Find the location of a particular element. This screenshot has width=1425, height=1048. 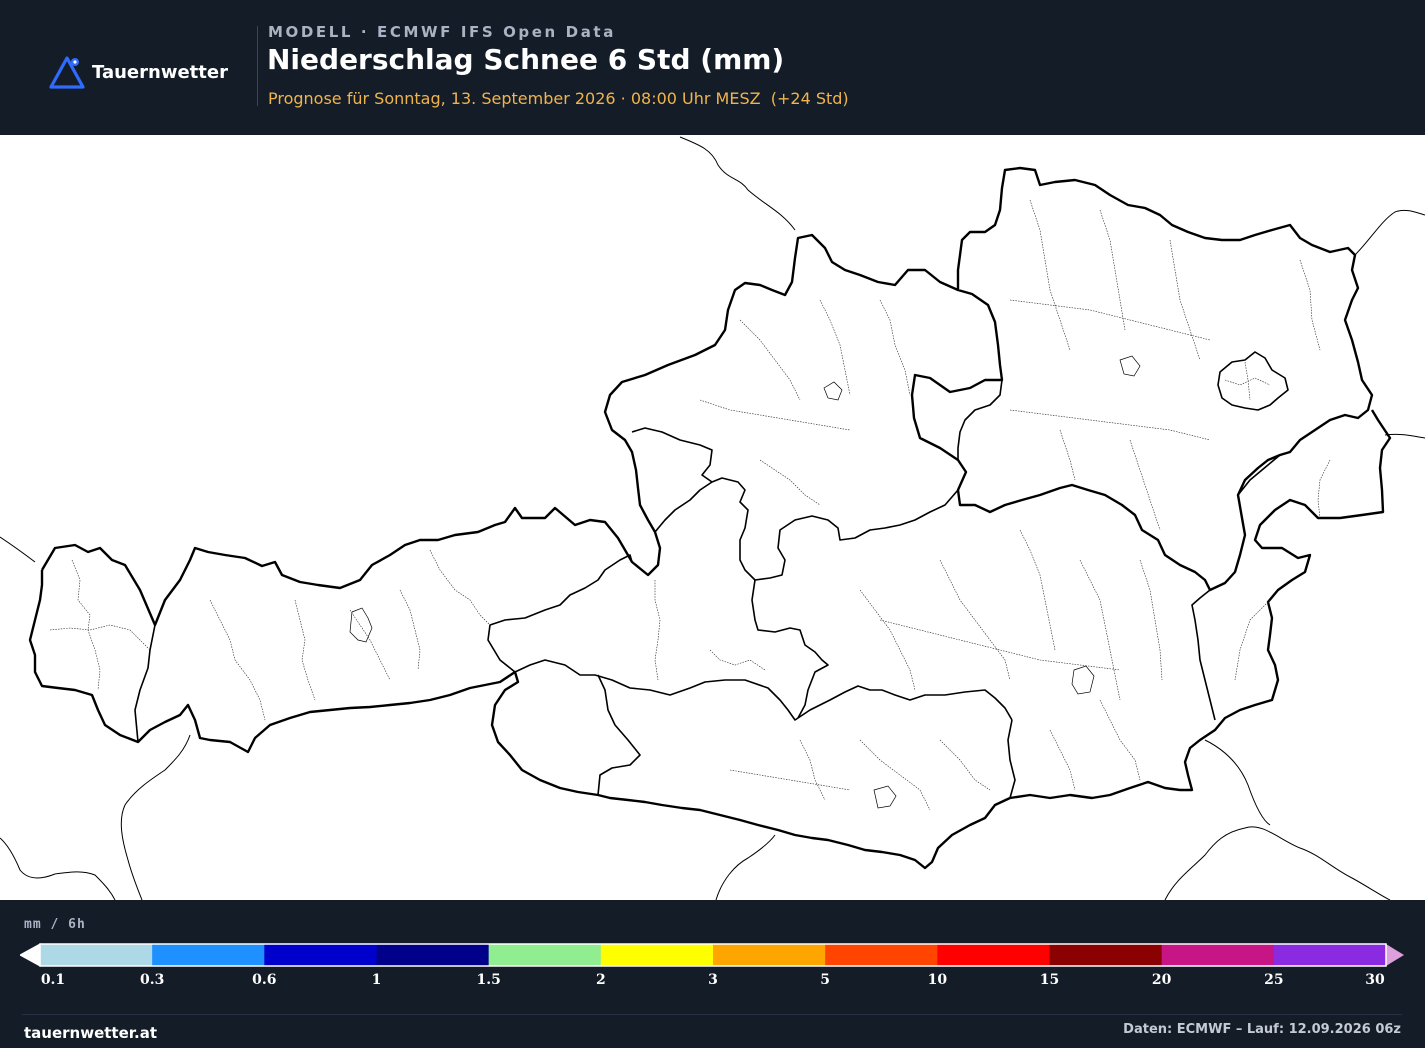

border-tirol-salzburg is located at coordinates (560, 613).